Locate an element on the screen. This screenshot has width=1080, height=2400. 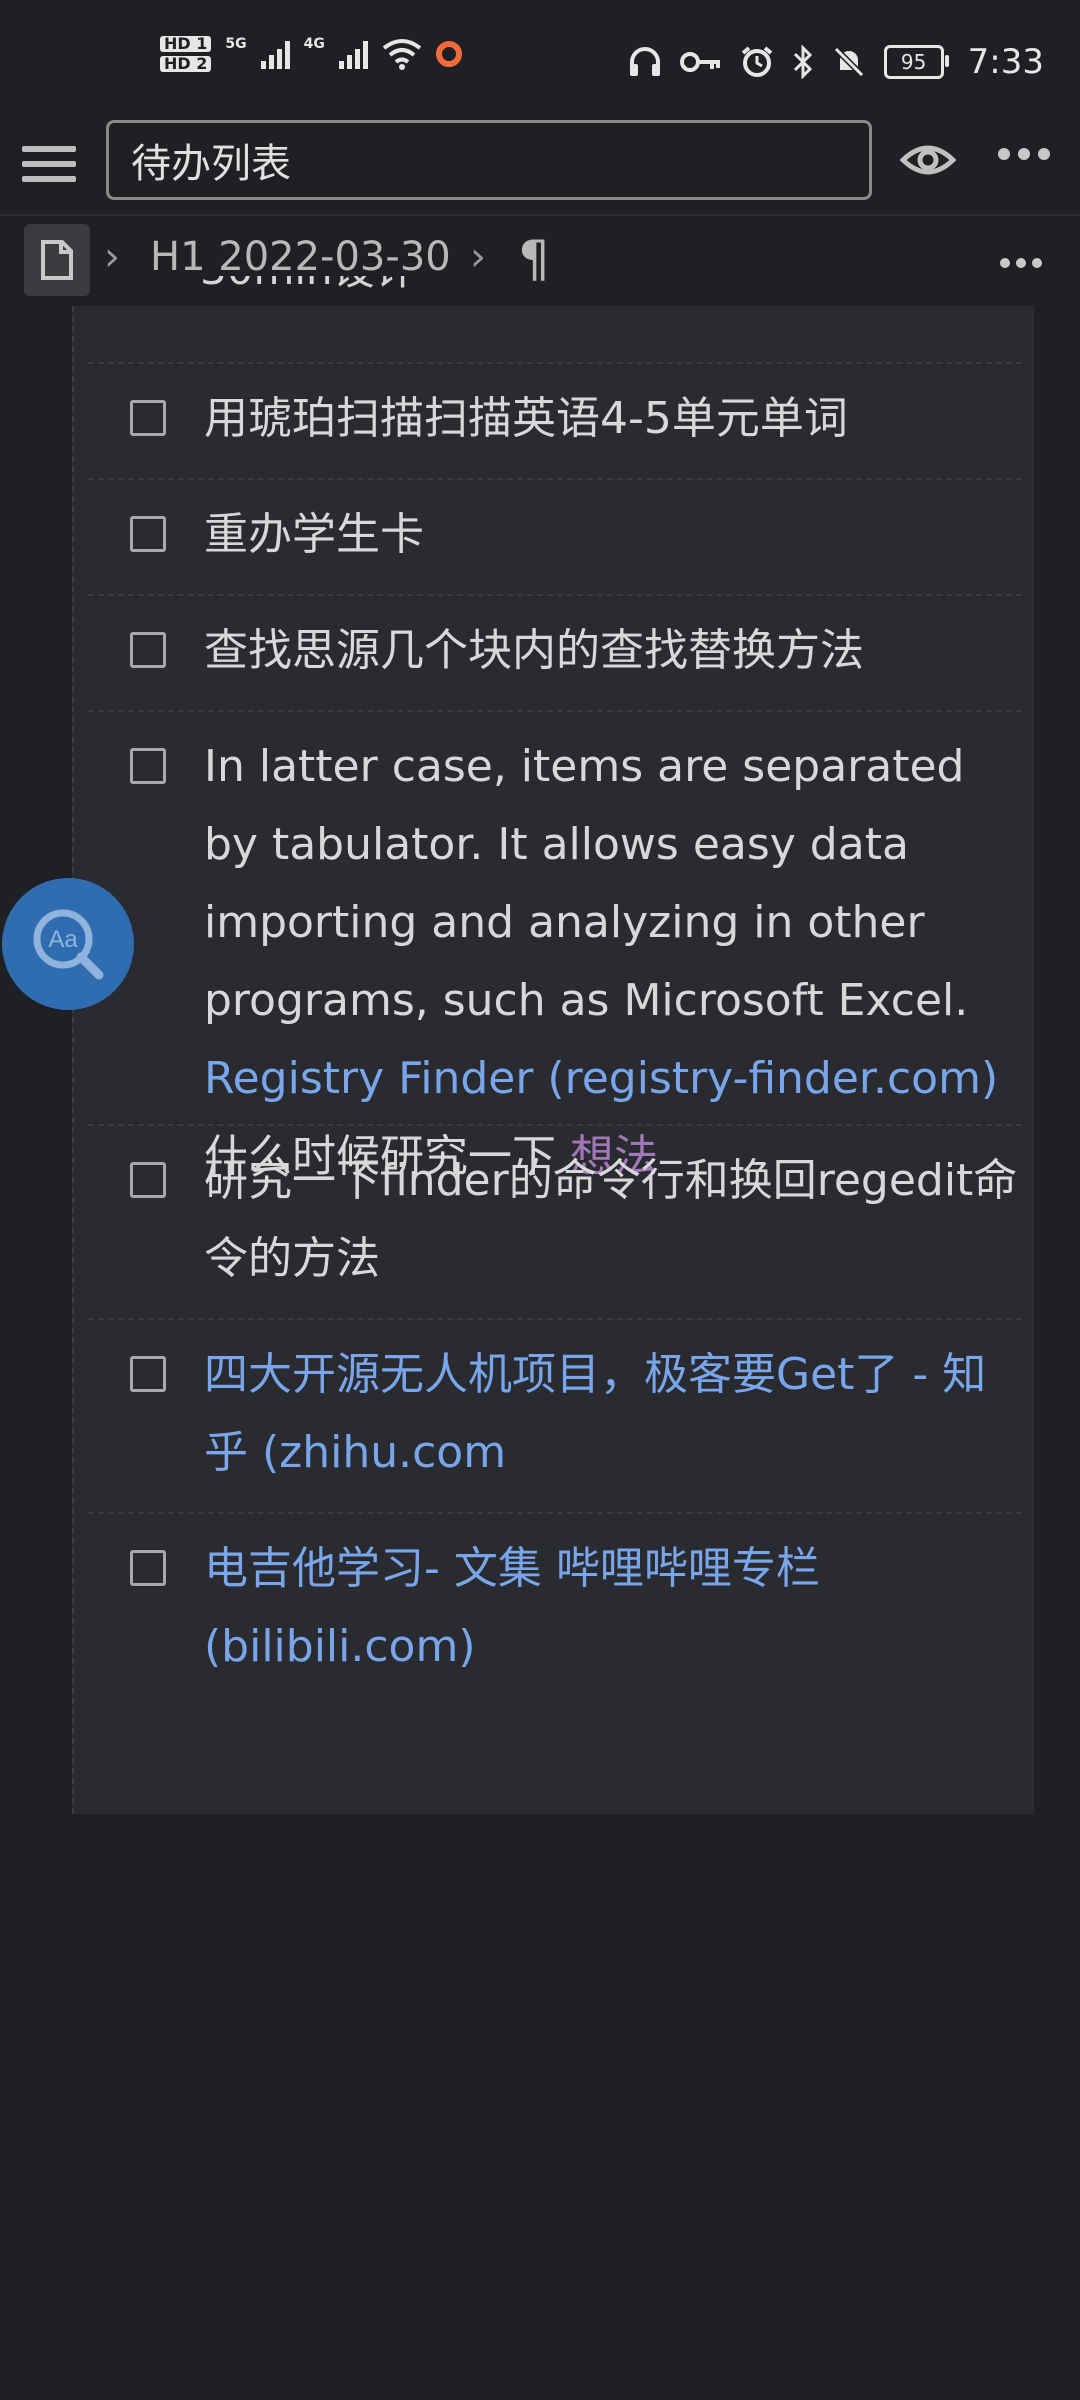
document-title-input: 待办列表 is located at coordinates (489, 160).